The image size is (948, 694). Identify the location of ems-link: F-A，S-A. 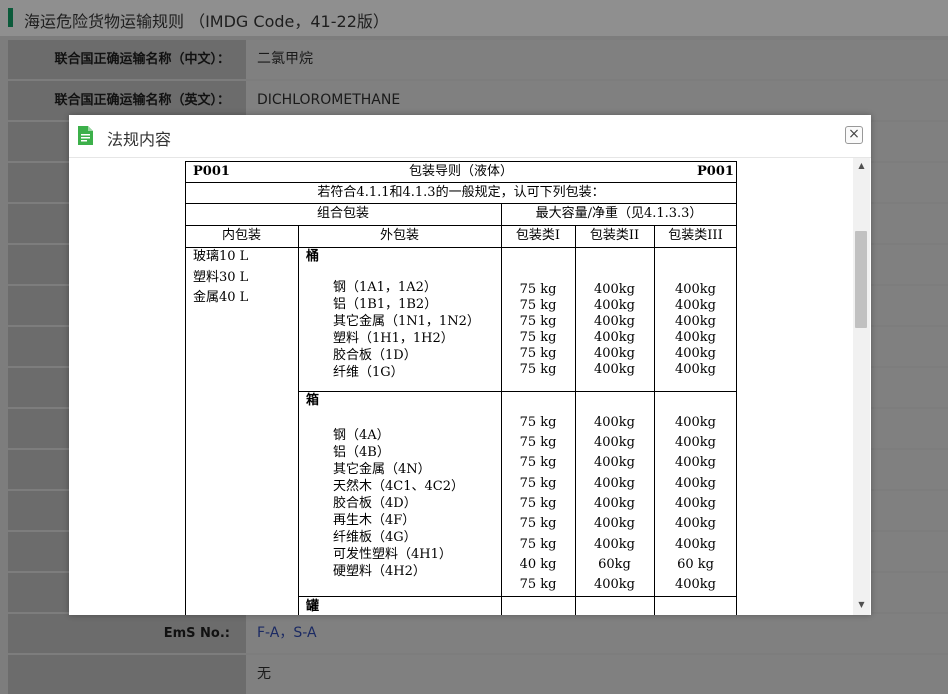
(597, 633).